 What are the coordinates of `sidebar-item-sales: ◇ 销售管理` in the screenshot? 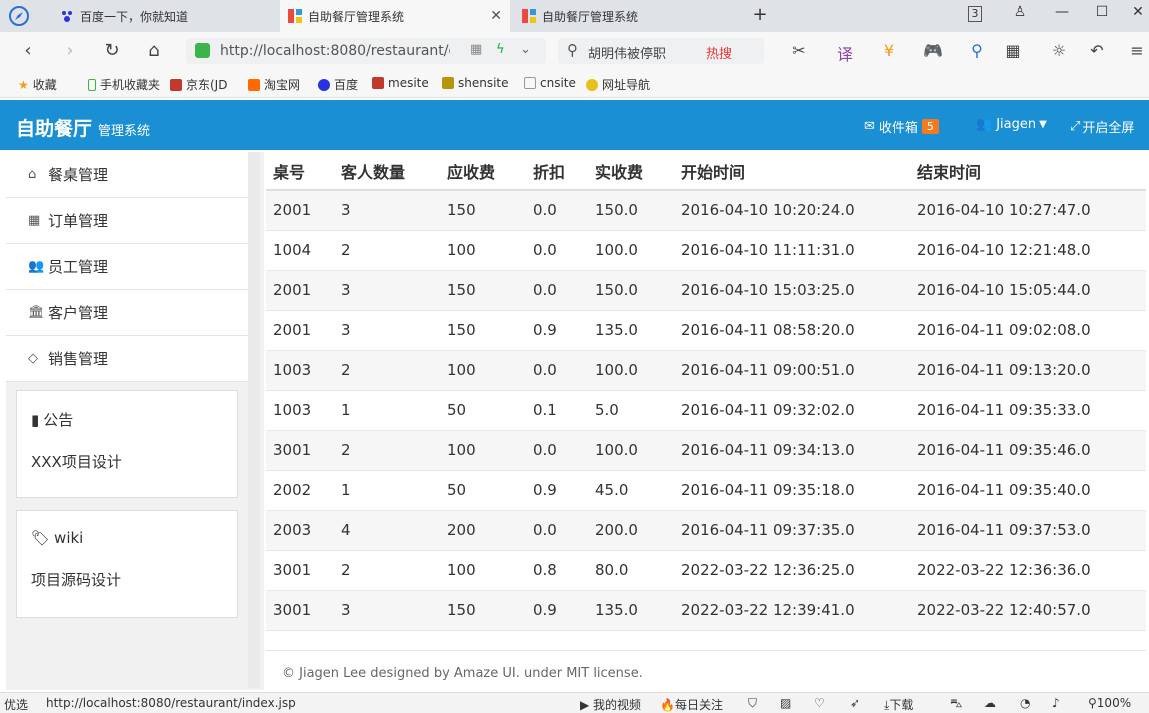 It's located at (127, 359).